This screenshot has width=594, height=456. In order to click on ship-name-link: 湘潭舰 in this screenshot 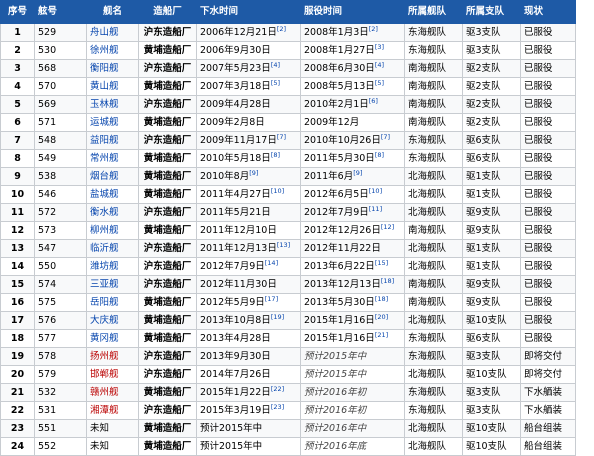, I will do `click(104, 410)`.